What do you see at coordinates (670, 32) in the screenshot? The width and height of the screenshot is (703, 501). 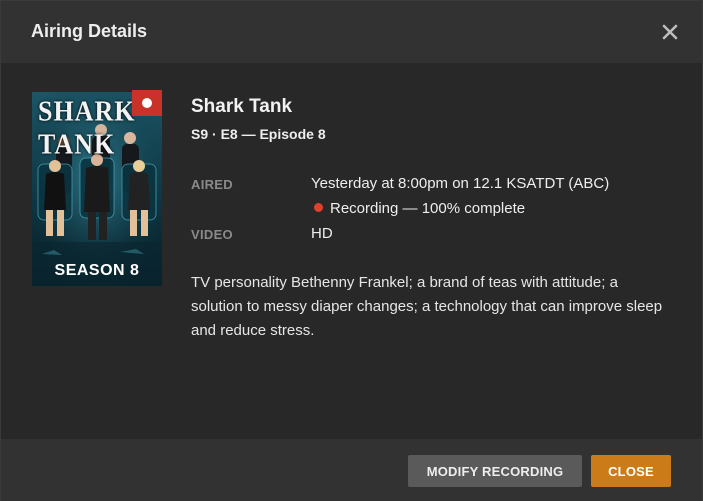 I see `close-icon` at bounding box center [670, 32].